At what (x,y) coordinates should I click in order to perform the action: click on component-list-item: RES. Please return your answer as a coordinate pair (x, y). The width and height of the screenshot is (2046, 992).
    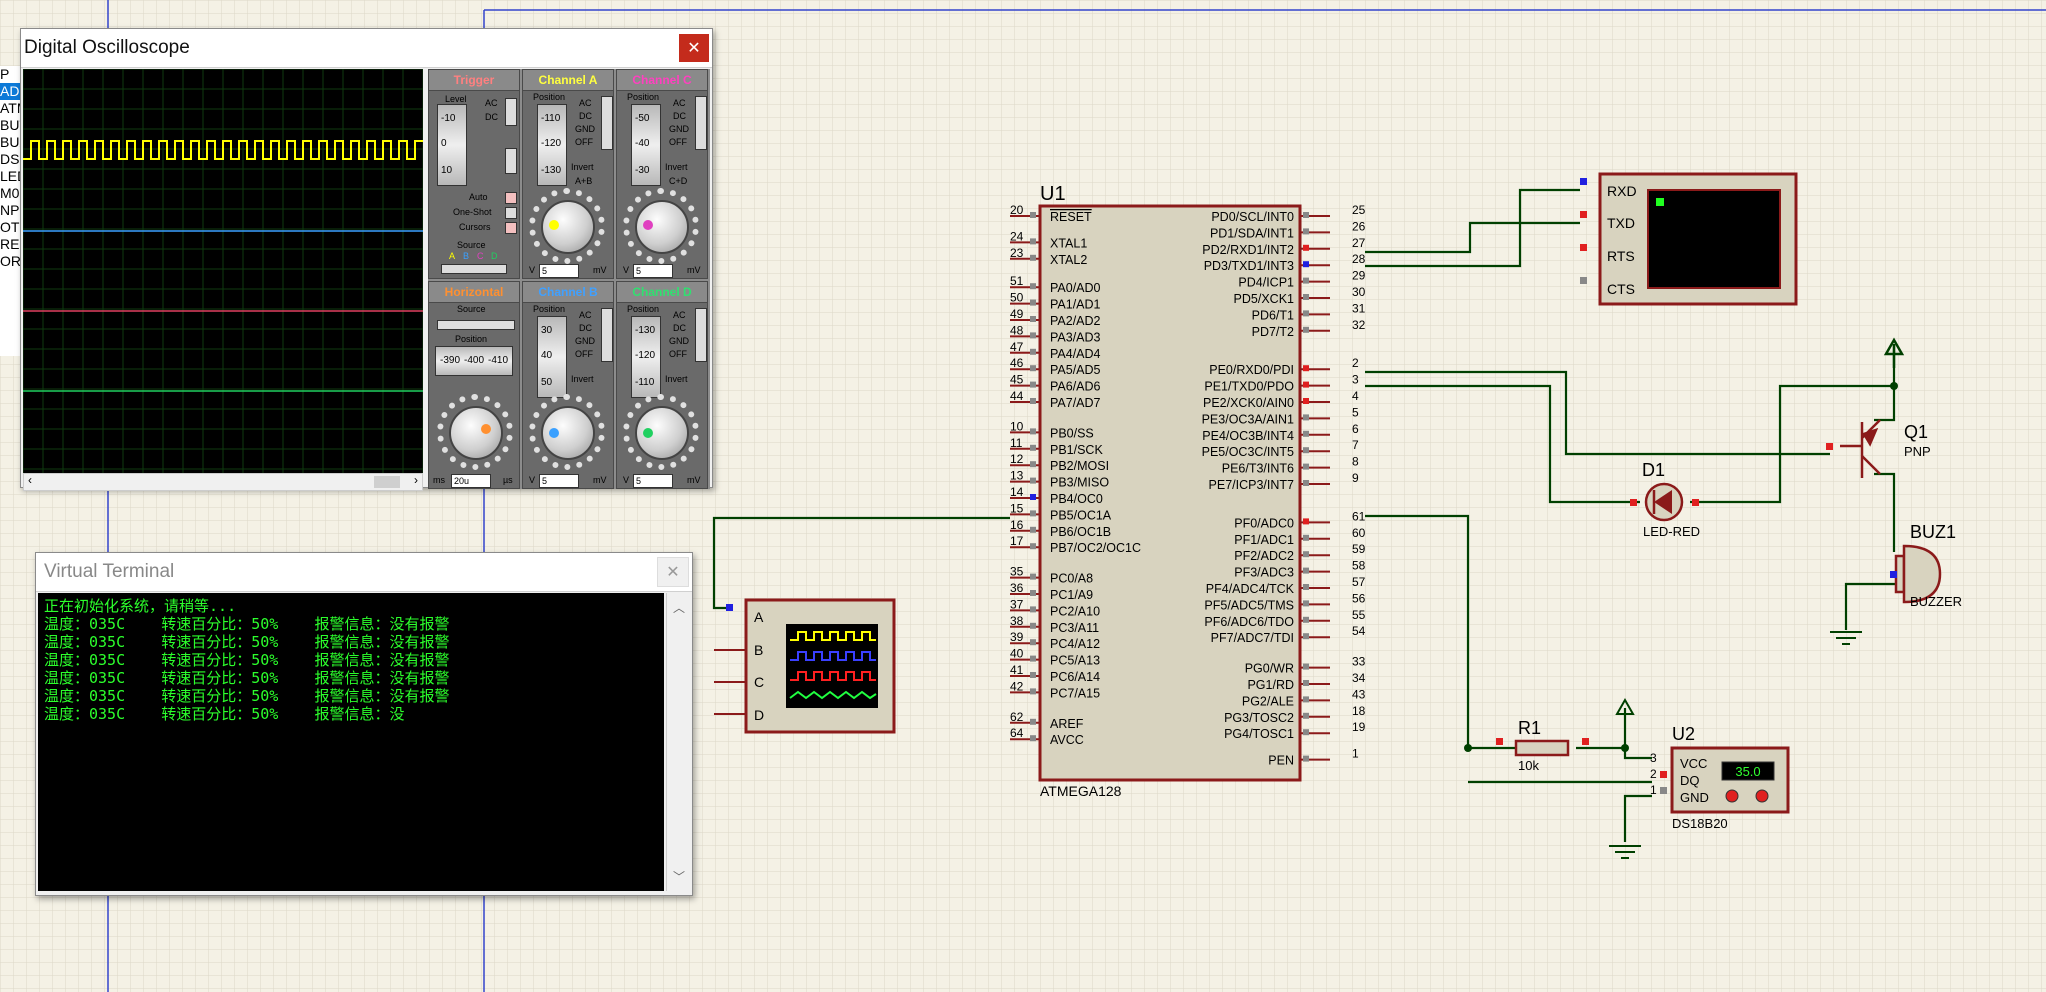
    Looking at the image, I should click on (11, 244).